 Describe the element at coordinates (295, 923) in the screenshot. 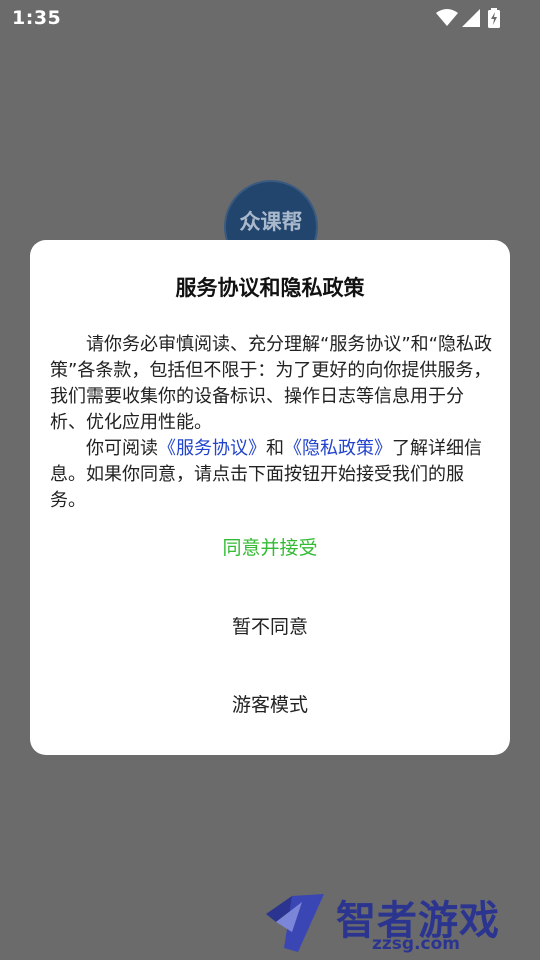

I see `watermark-logo-icon` at that location.